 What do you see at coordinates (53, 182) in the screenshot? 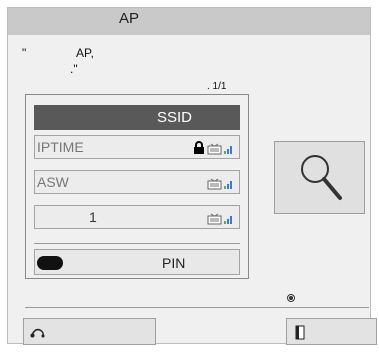
I see `network-ssid-label: ASW` at bounding box center [53, 182].